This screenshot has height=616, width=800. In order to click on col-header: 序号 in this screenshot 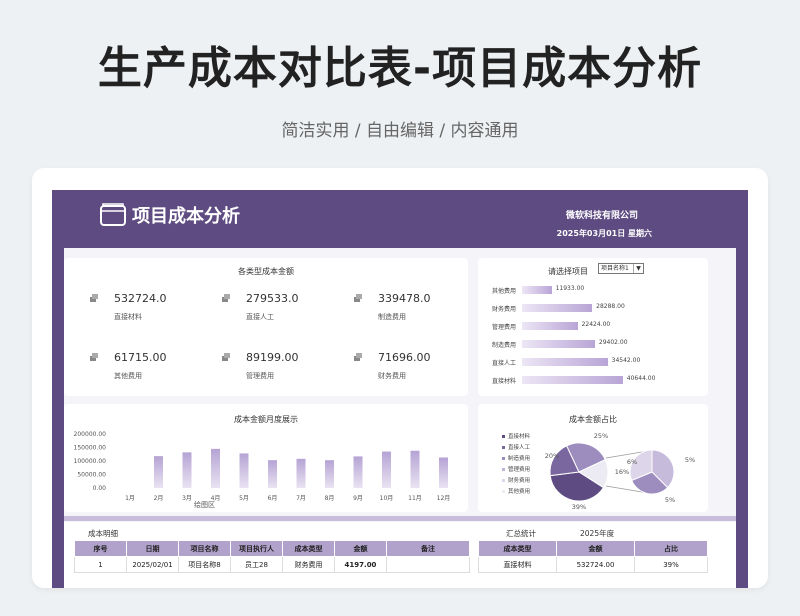, I will do `click(100, 548)`.